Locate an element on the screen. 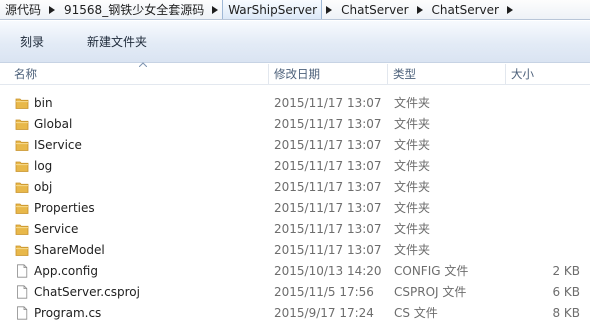 This screenshot has height=324, width=590. file-name: Service is located at coordinates (56, 228).